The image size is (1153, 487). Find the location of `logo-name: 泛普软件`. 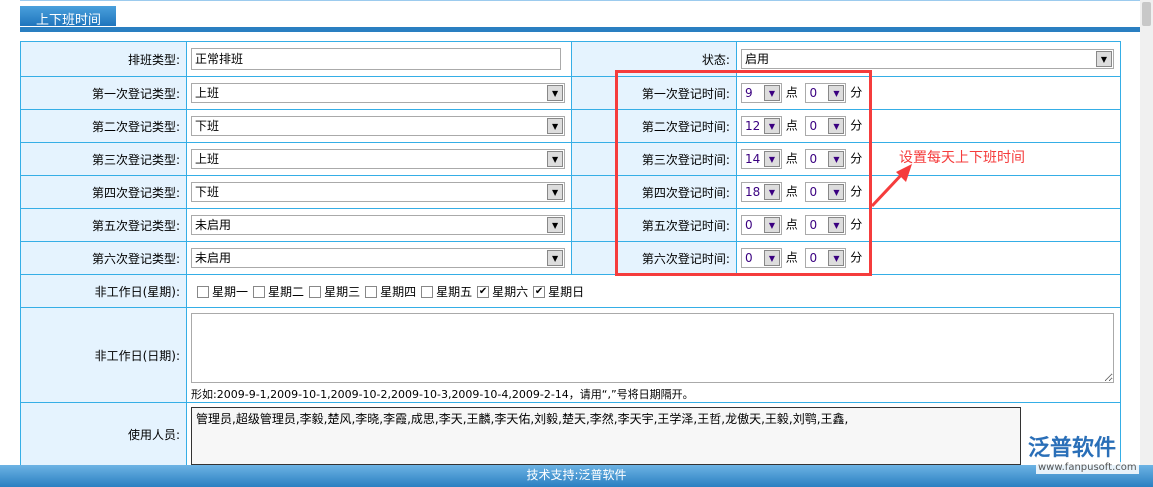

logo-name: 泛普软件 is located at coordinates (1072, 448).